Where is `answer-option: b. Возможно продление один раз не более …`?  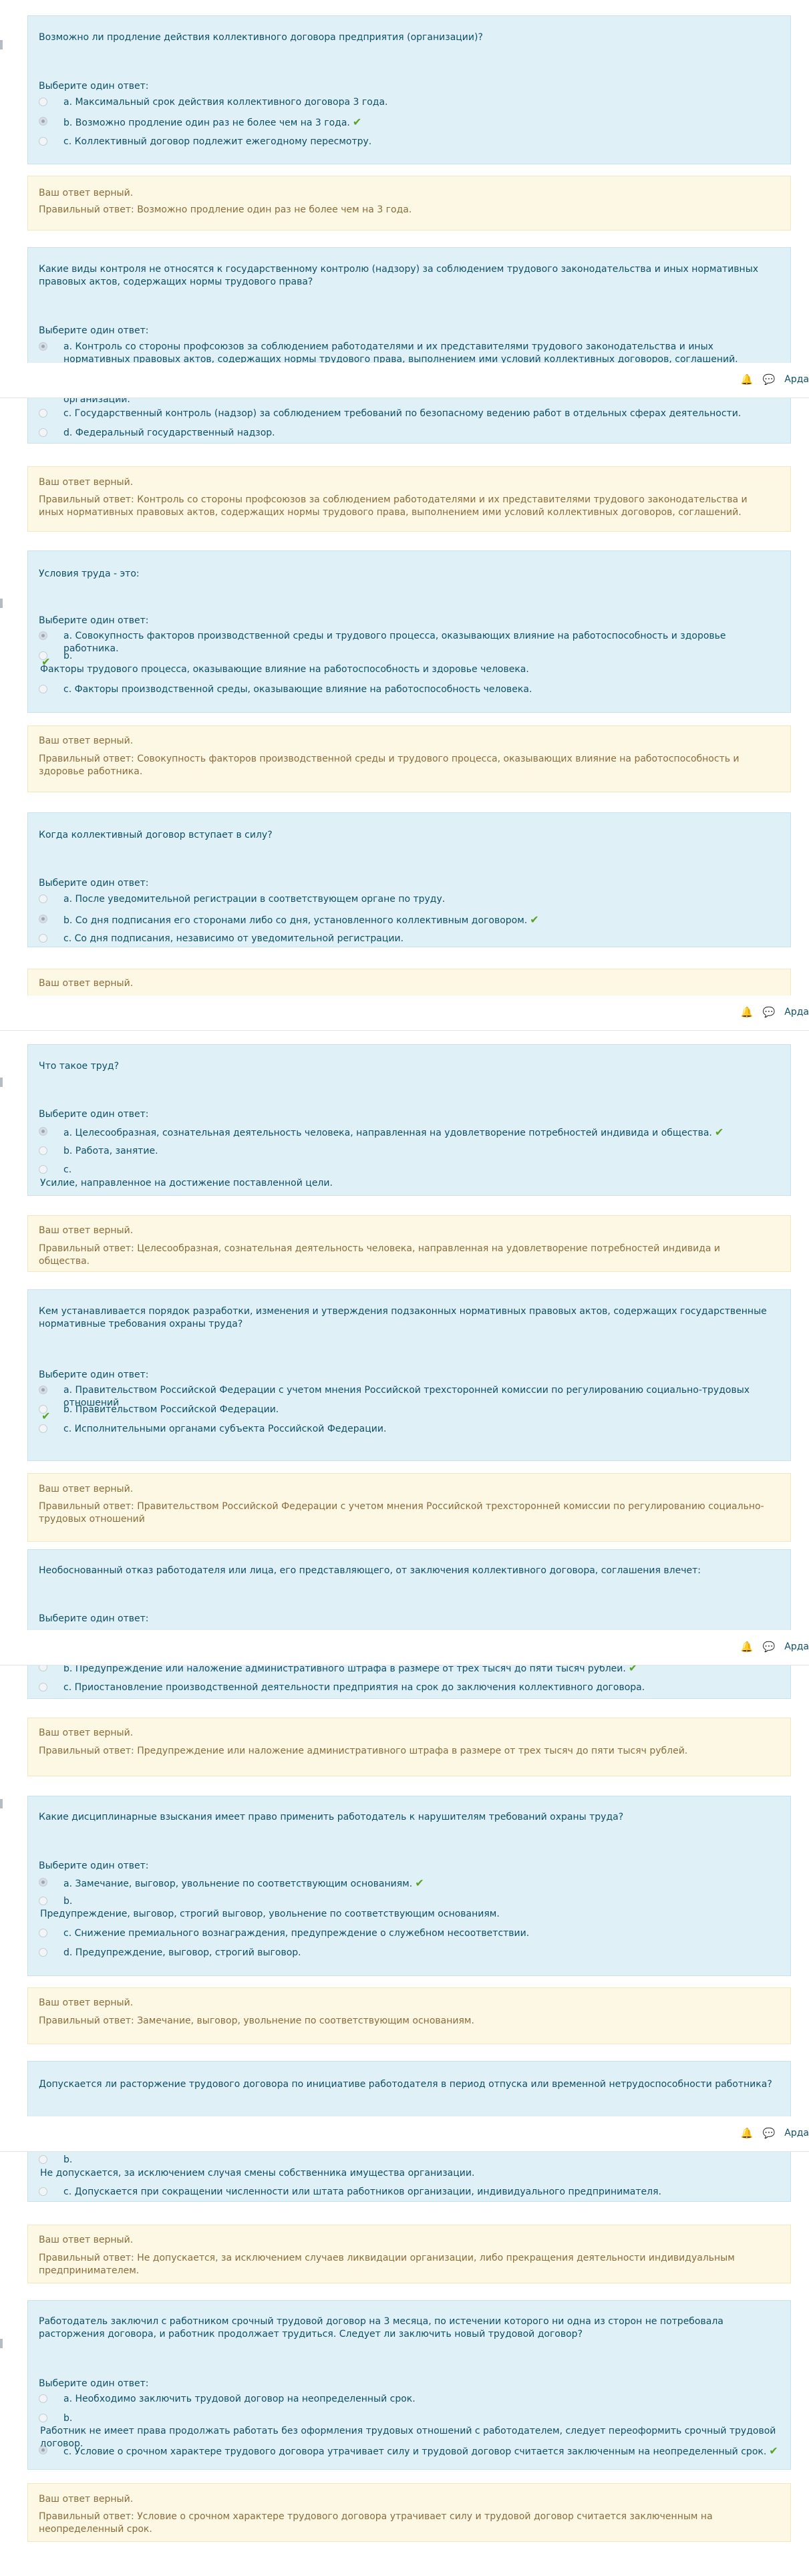 answer-option: b. Возможно продление один раз не более … is located at coordinates (409, 123).